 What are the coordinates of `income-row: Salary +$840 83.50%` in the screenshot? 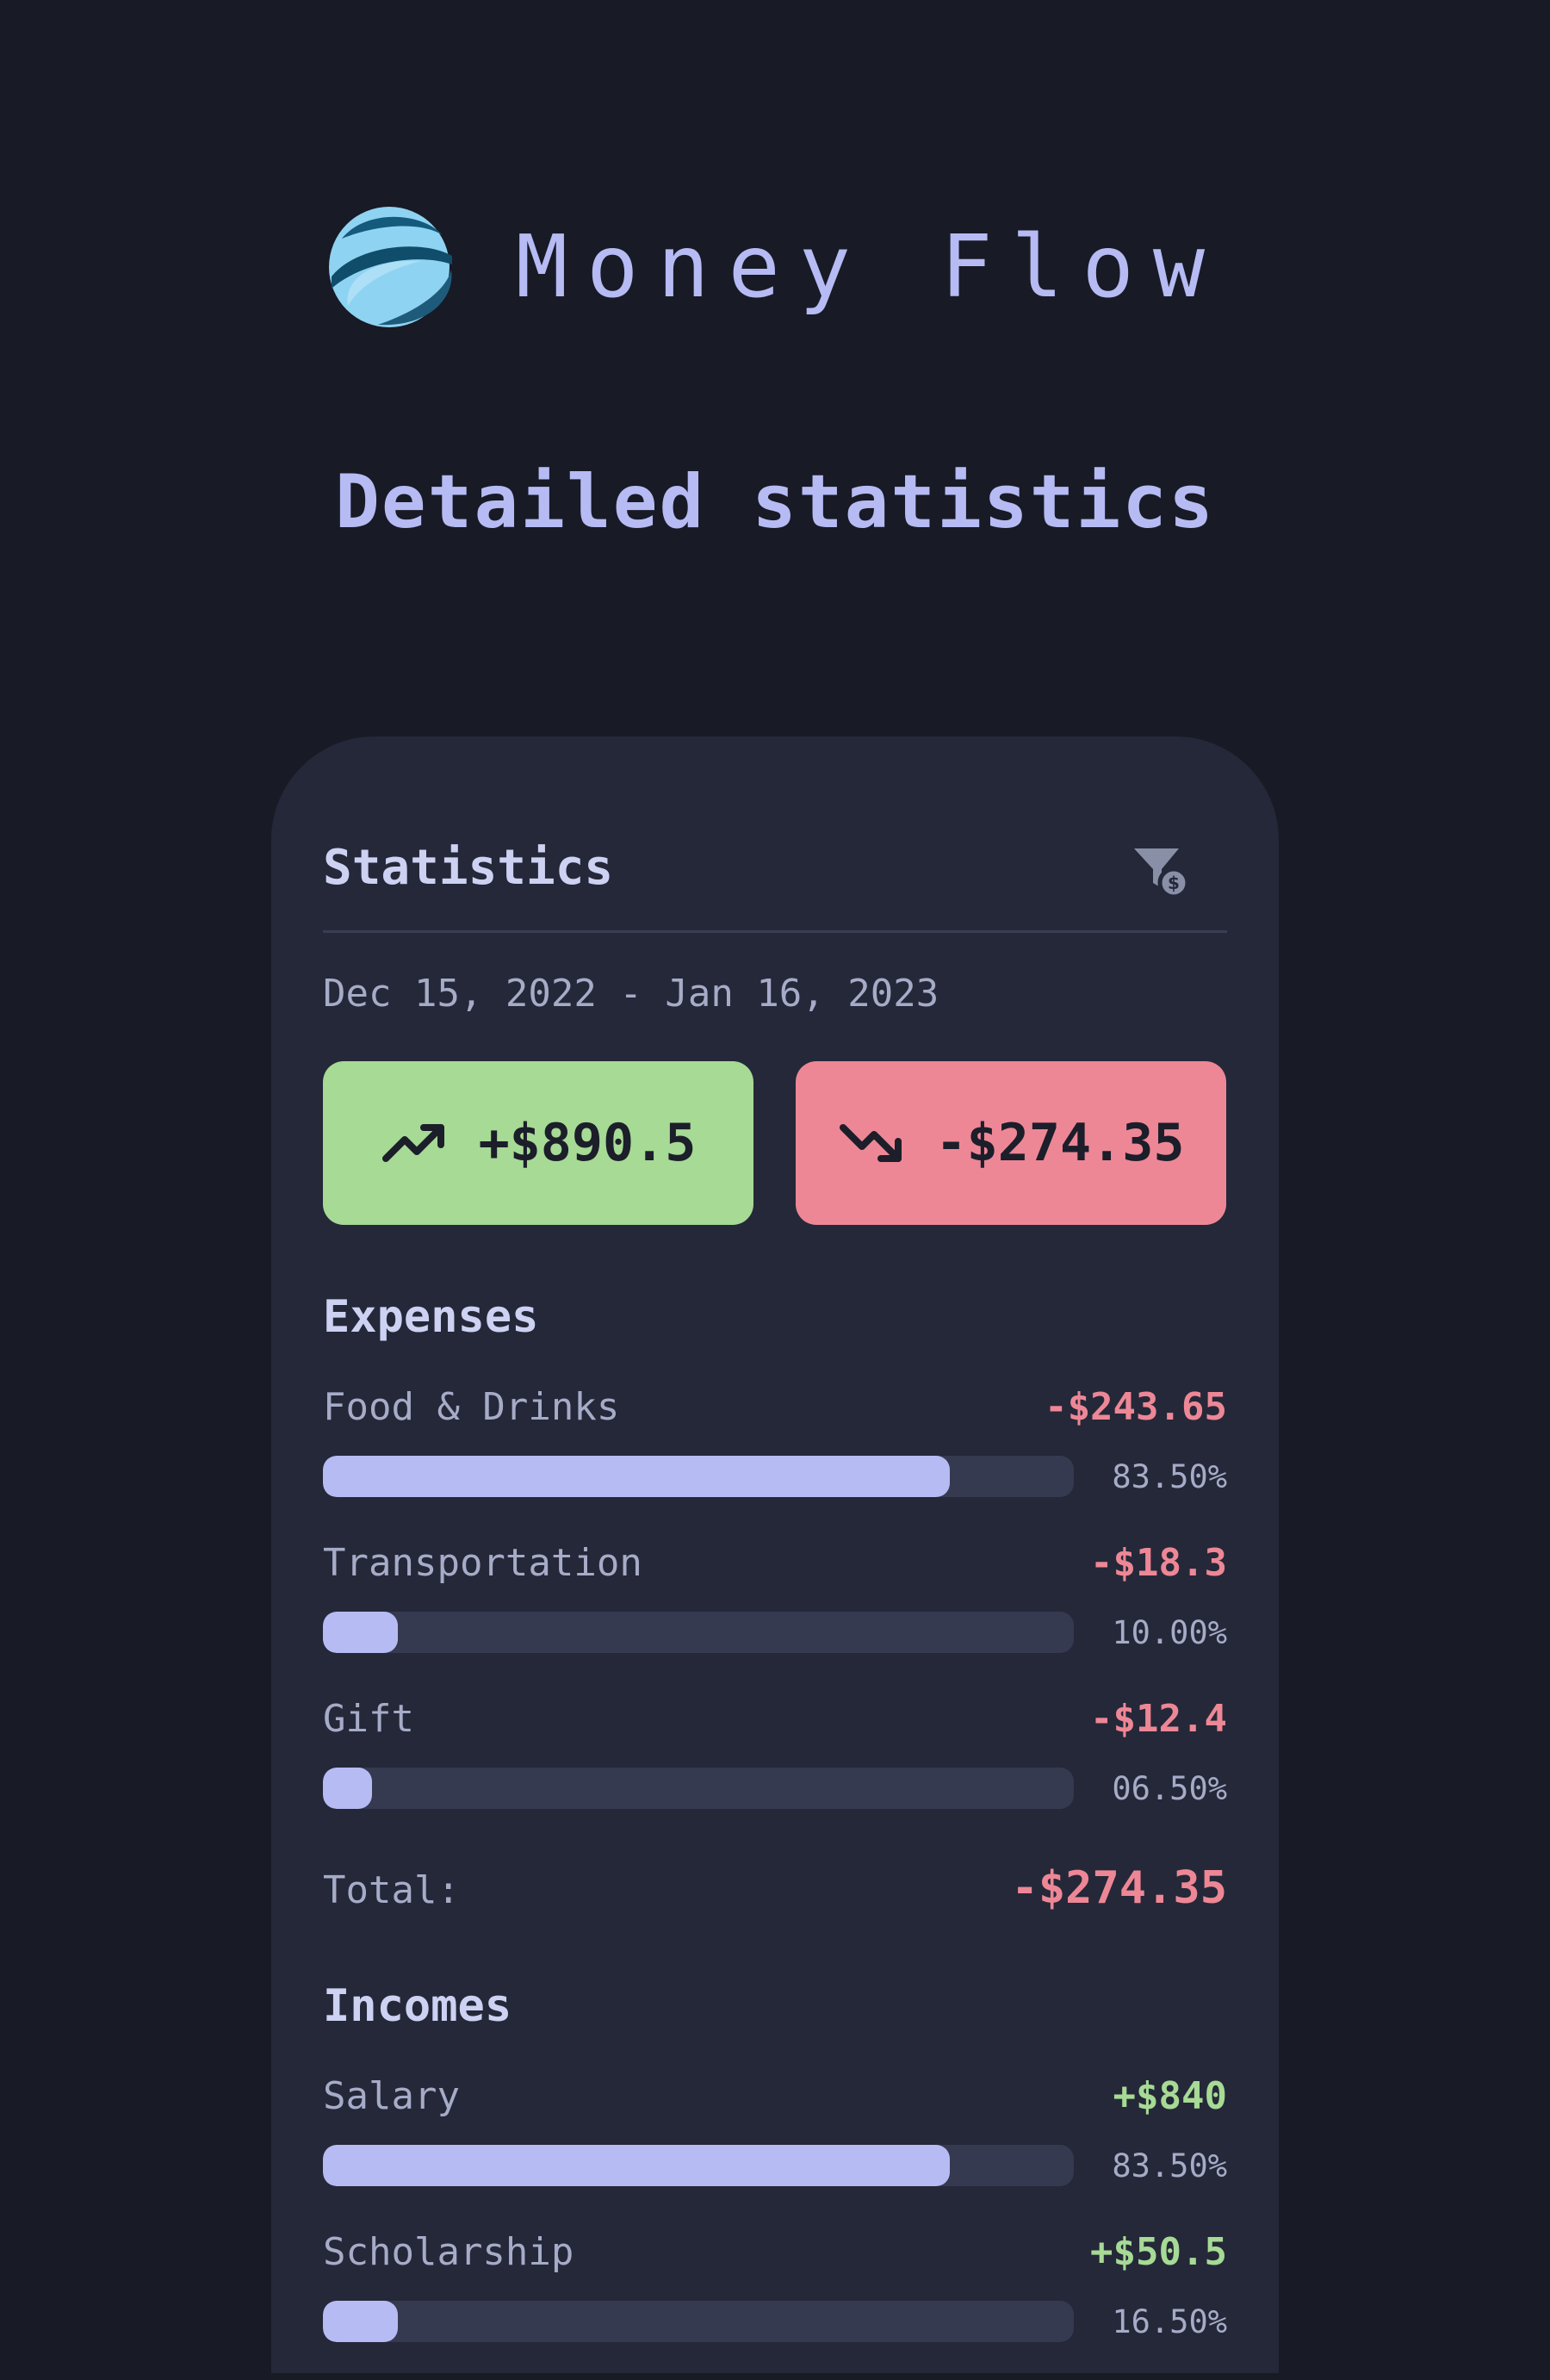 It's located at (775, 2151).